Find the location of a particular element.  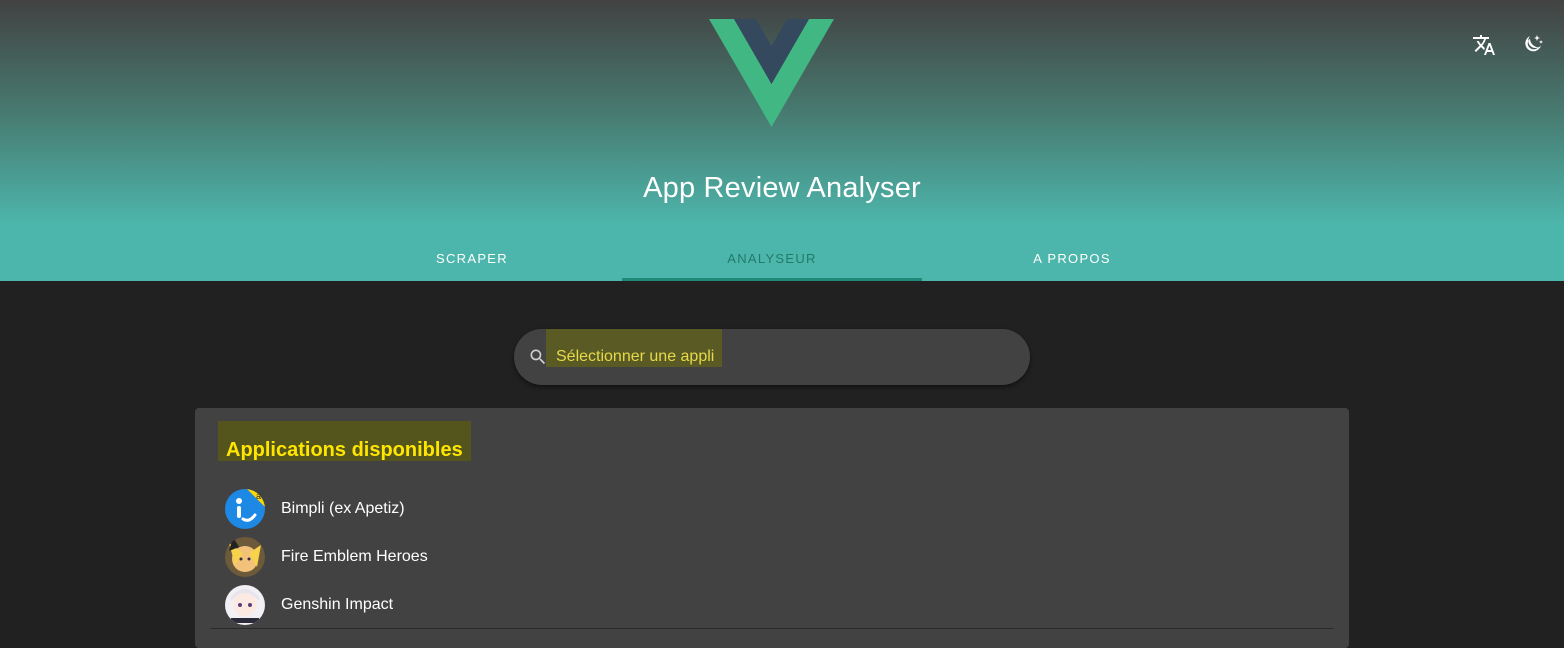

main-tabs: Scraper Analyseur A propos is located at coordinates (772, 258).